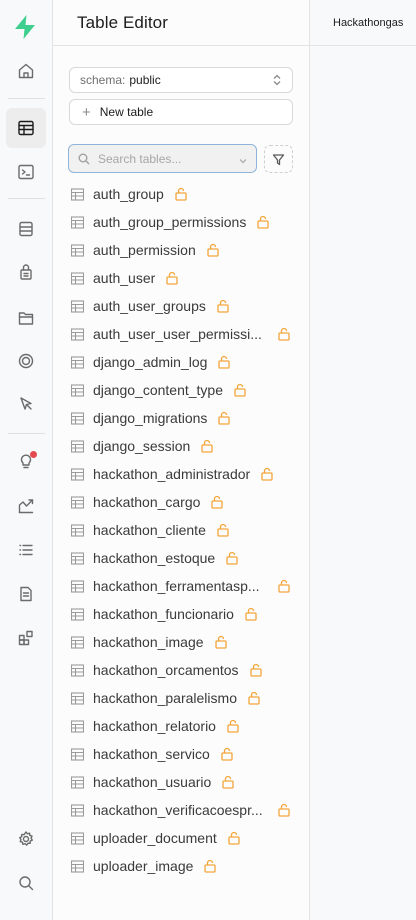 This screenshot has height=920, width=416. What do you see at coordinates (163, 158) in the screenshot?
I see `search-tables-input` at bounding box center [163, 158].